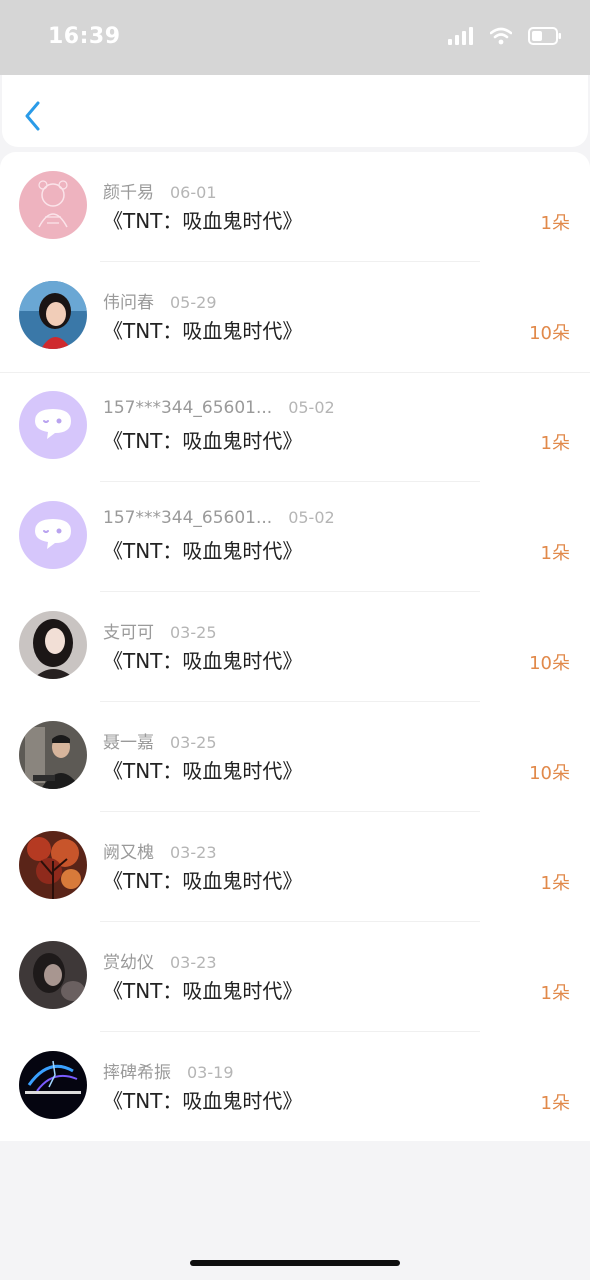  Describe the element at coordinates (461, 38) in the screenshot. I see `signal-icon` at that location.